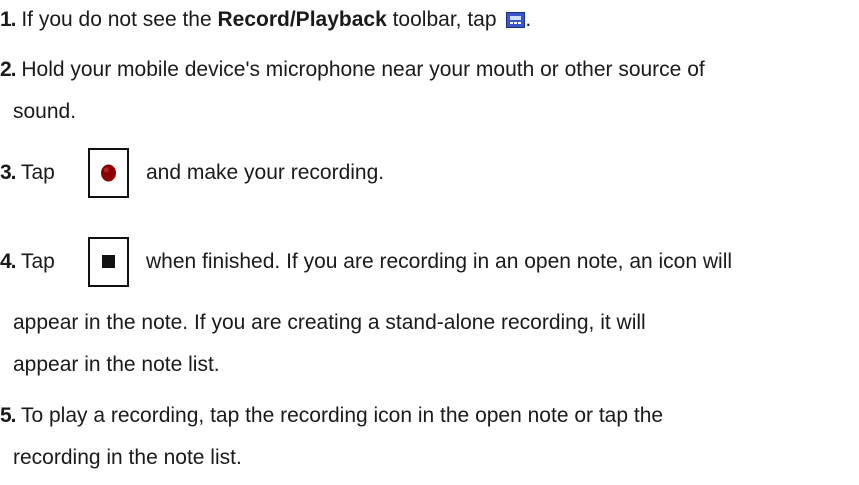 This screenshot has width=859, height=485. I want to click on step-3-number: 3., so click(8, 172).